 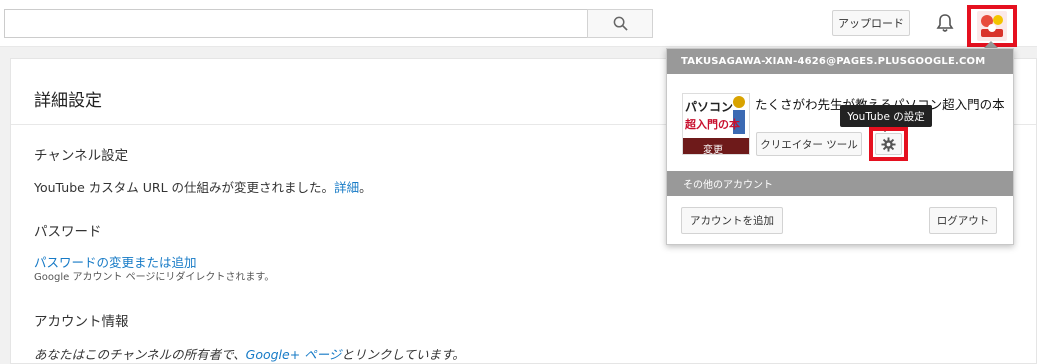 I want to click on youtube-settings-button, so click(x=888, y=144).